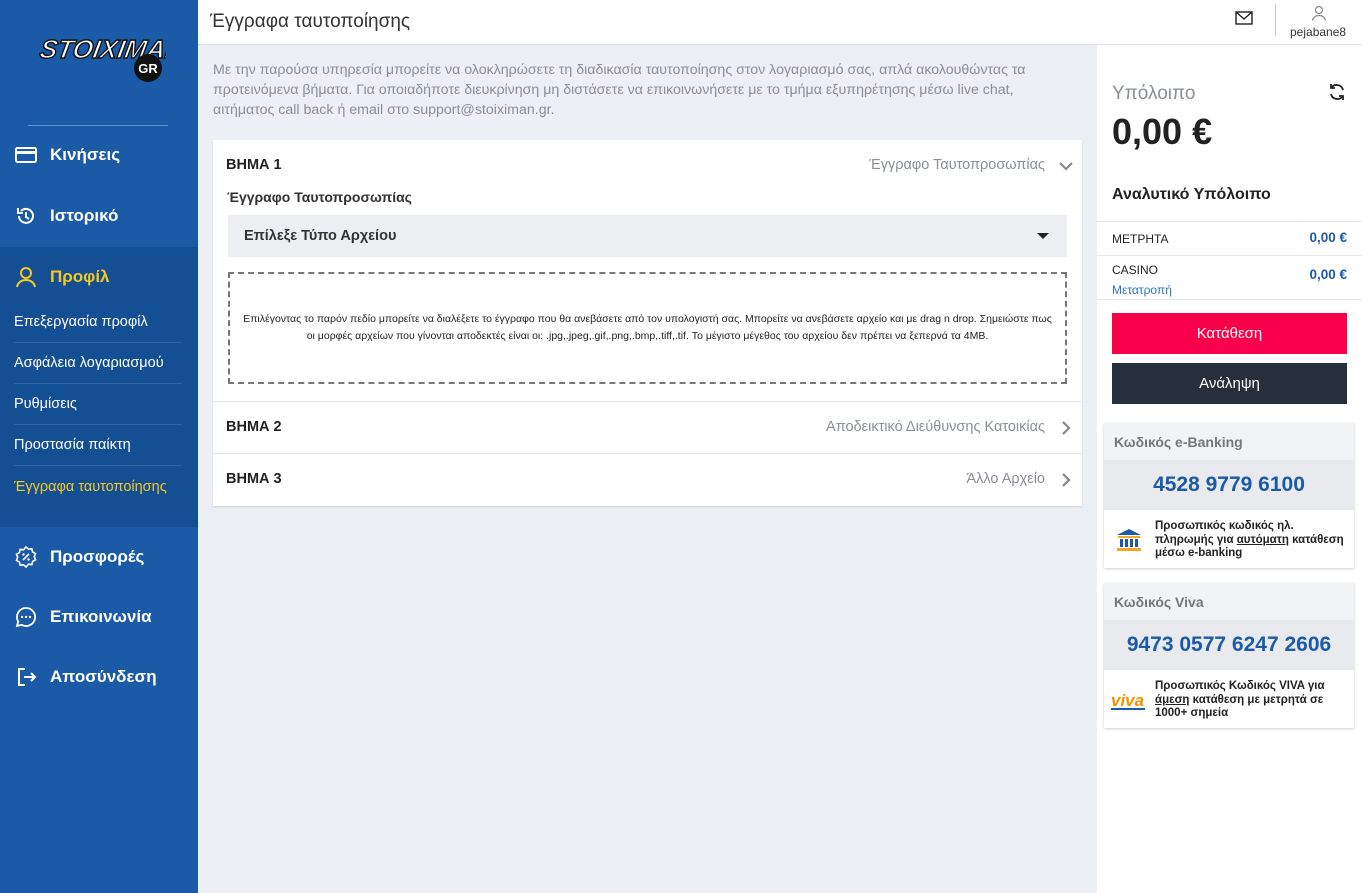  What do you see at coordinates (254, 479) in the screenshot?
I see `step-title: ΒΗΜΑ 3` at bounding box center [254, 479].